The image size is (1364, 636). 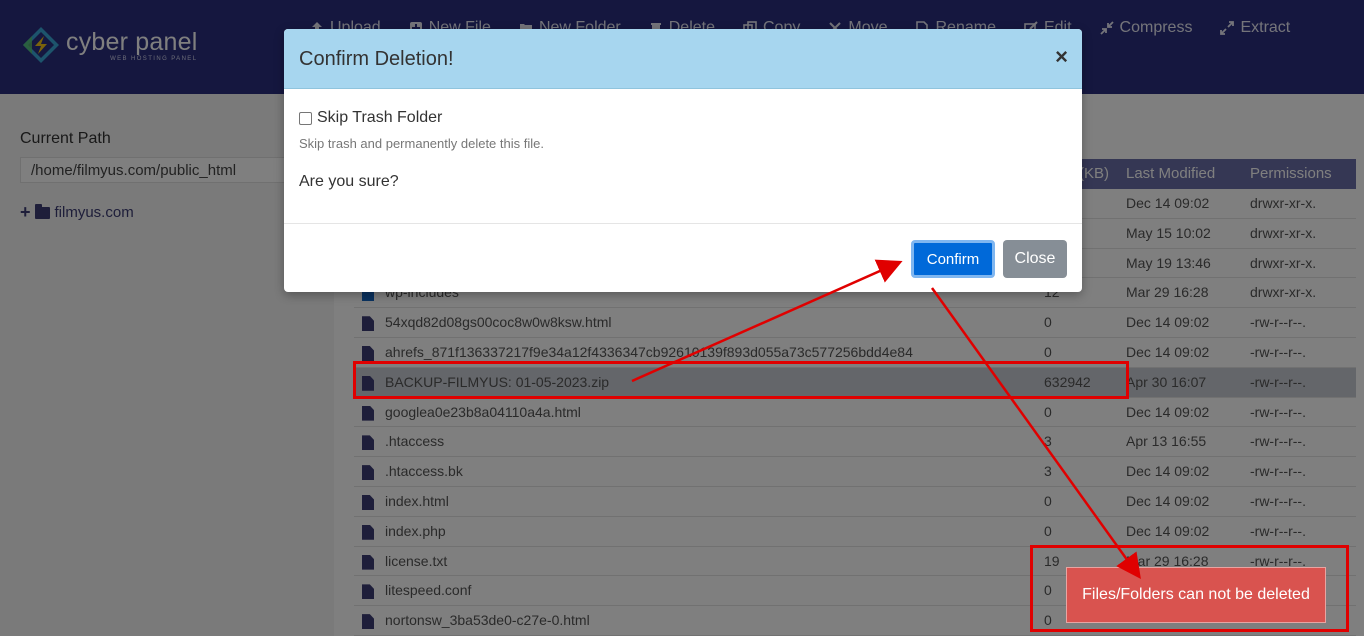 I want to click on modal-title: Confirm Deletion!, so click(x=376, y=59).